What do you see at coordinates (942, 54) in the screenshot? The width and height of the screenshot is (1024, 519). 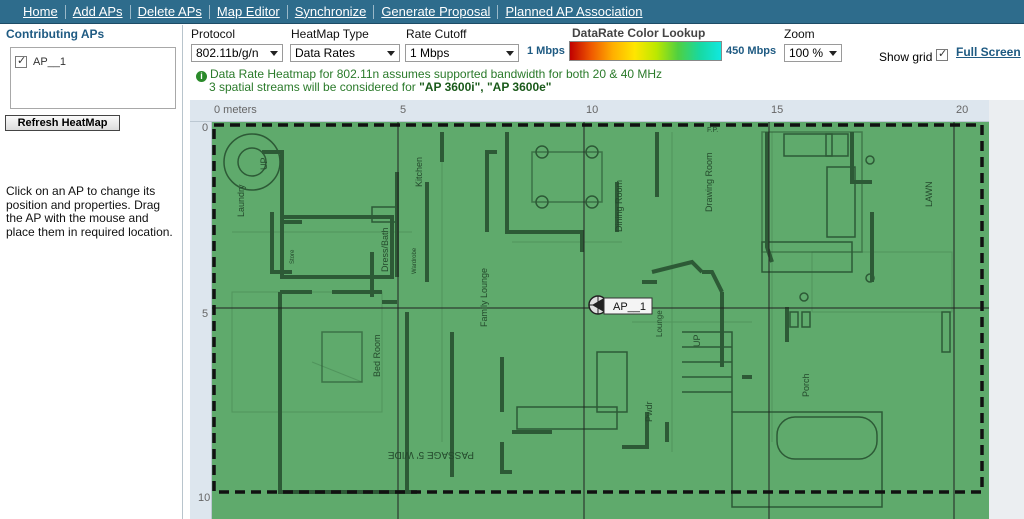 I see `show-grid-checkbox` at bounding box center [942, 54].